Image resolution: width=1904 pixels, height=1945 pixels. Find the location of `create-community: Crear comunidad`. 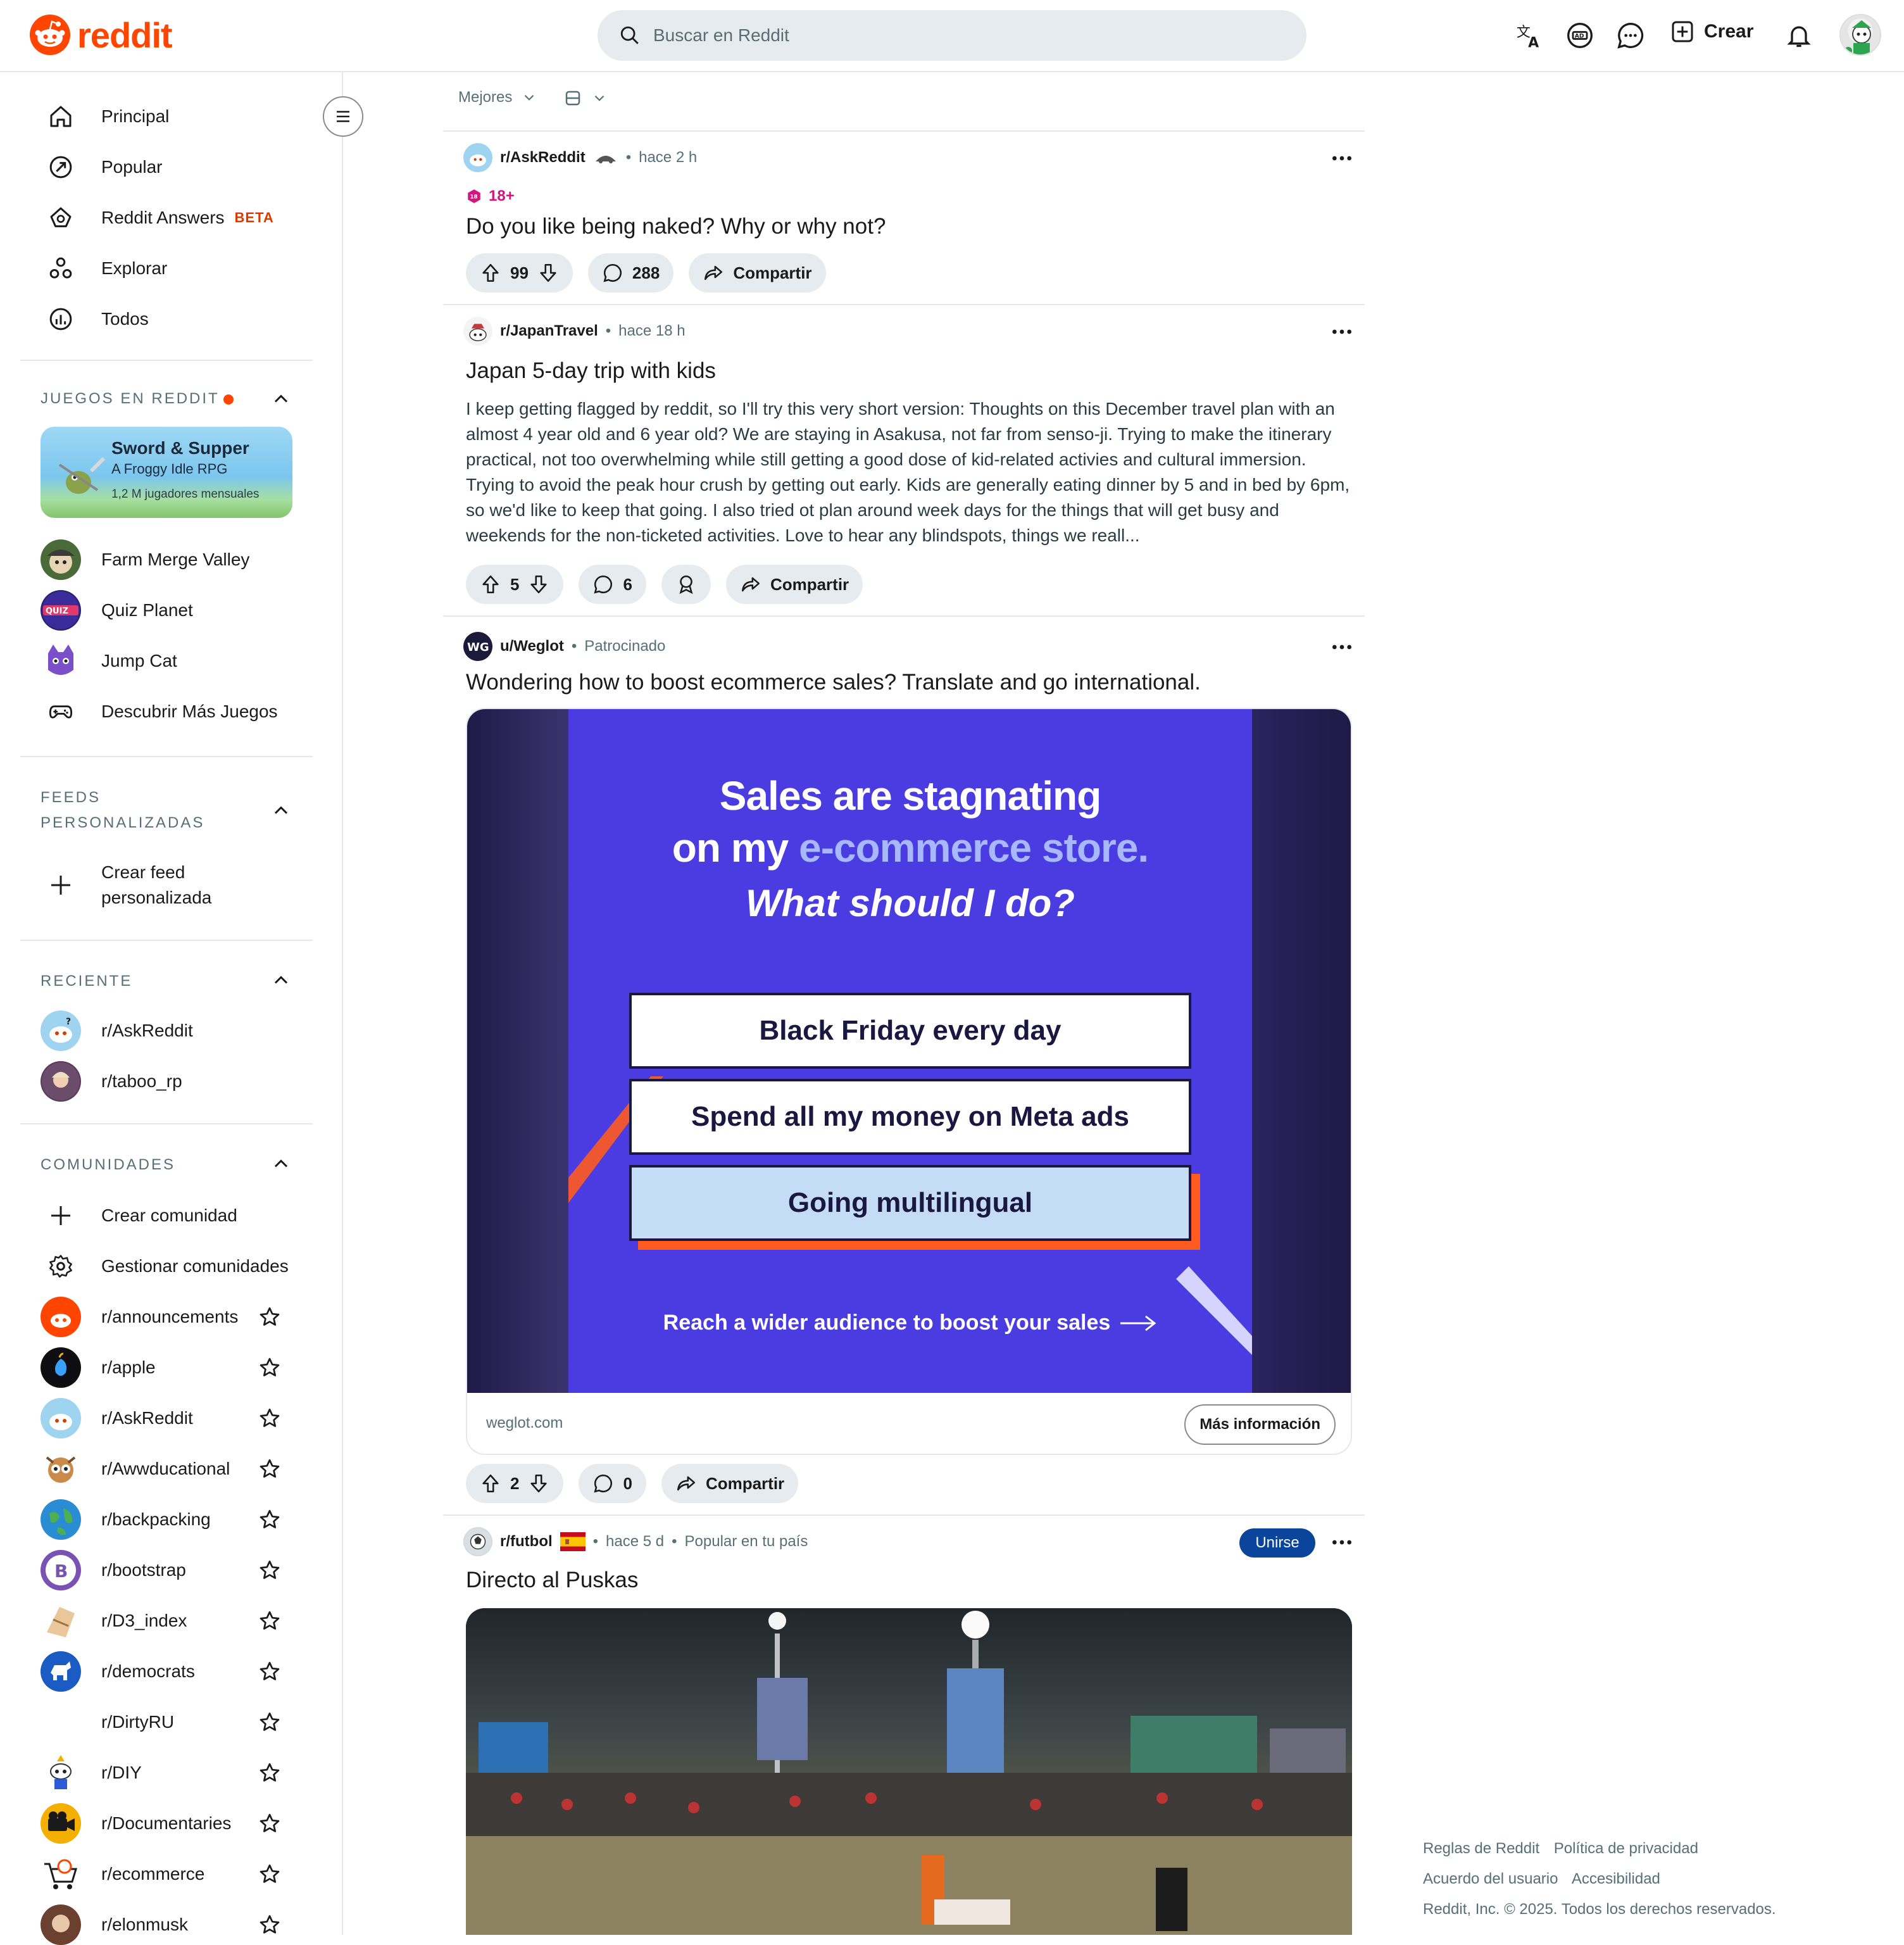

create-community: Crear comunidad is located at coordinates (139, 1216).